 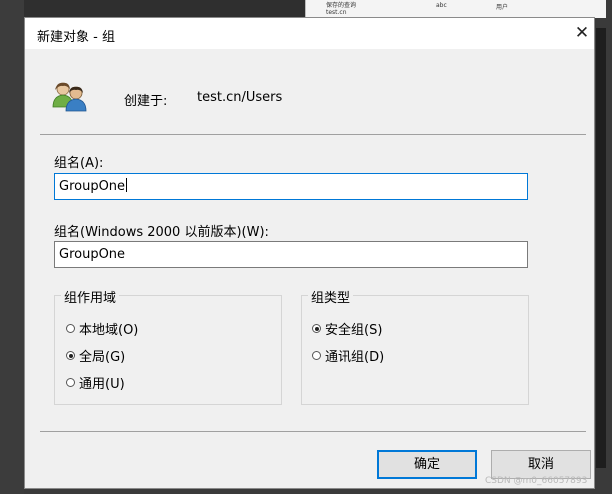 I want to click on group-name-value: GroupOne, so click(x=92, y=186).